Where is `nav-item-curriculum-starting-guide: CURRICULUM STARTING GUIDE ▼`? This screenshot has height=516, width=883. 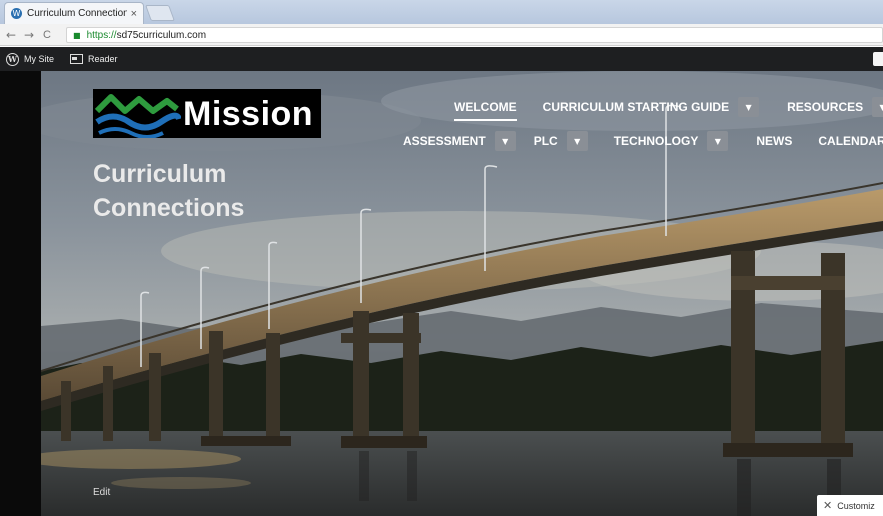
nav-item-curriculum-starting-guide: CURRICULUM STARTING GUIDE ▼ is located at coordinates (651, 107).